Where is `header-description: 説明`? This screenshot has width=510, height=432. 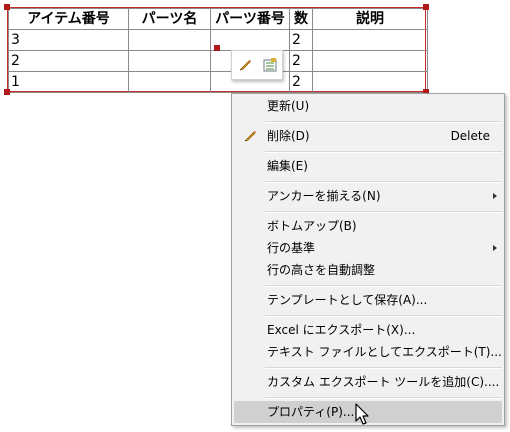 header-description: 説明 is located at coordinates (370, 19).